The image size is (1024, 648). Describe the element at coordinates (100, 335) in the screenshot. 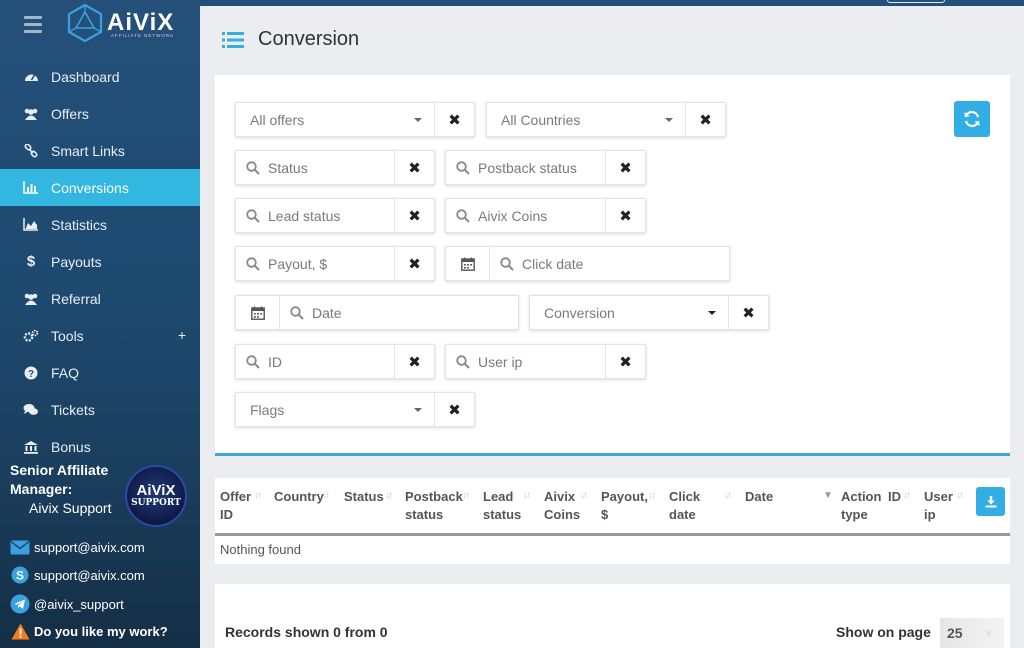

I see `sidebar-item-tools: Tools +` at that location.